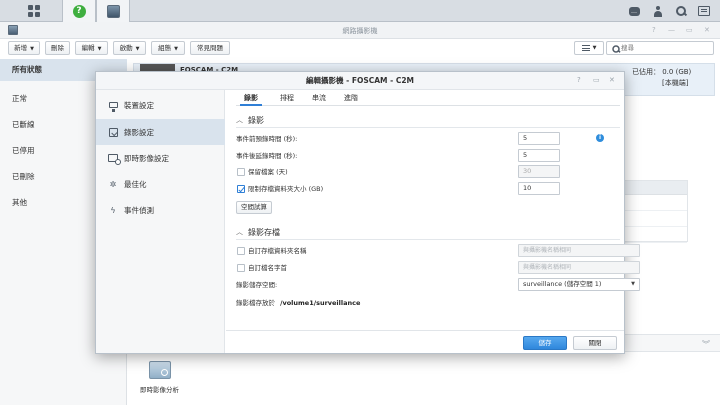 Image resolution: width=720 pixels, height=405 pixels. What do you see at coordinates (287, 98) in the screenshot?
I see `tab-schedule: 排程` at bounding box center [287, 98].